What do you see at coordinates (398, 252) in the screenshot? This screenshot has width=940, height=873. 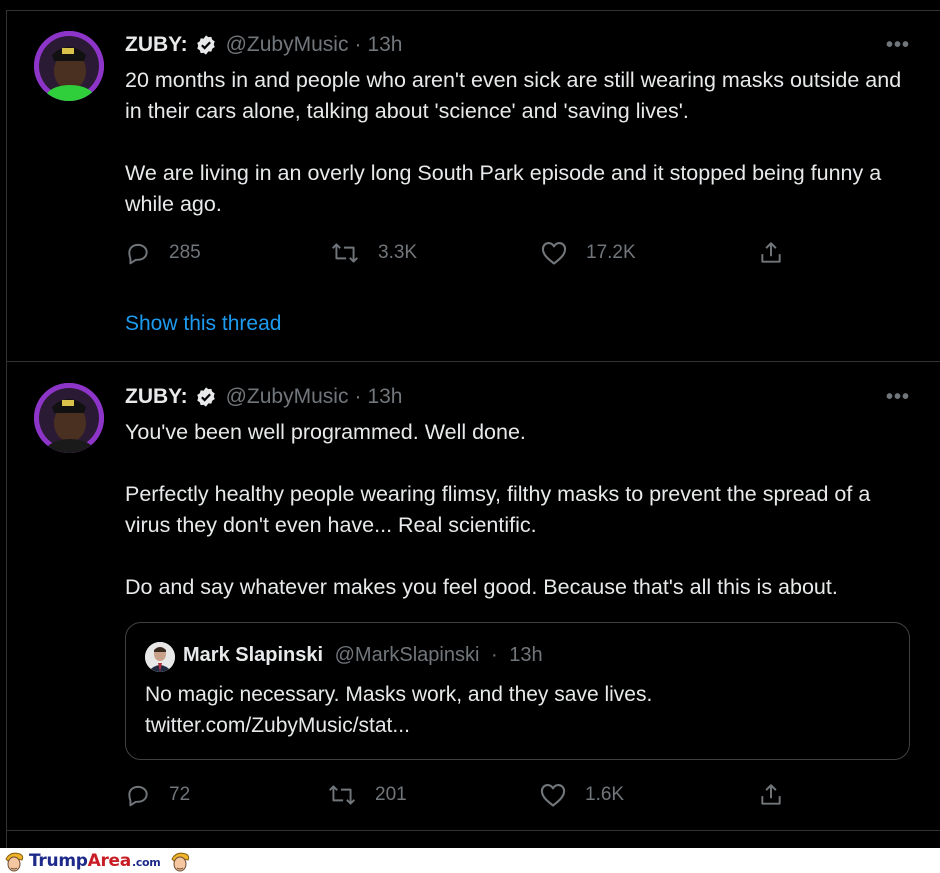 I see `retweet-count: 3.3K` at bounding box center [398, 252].